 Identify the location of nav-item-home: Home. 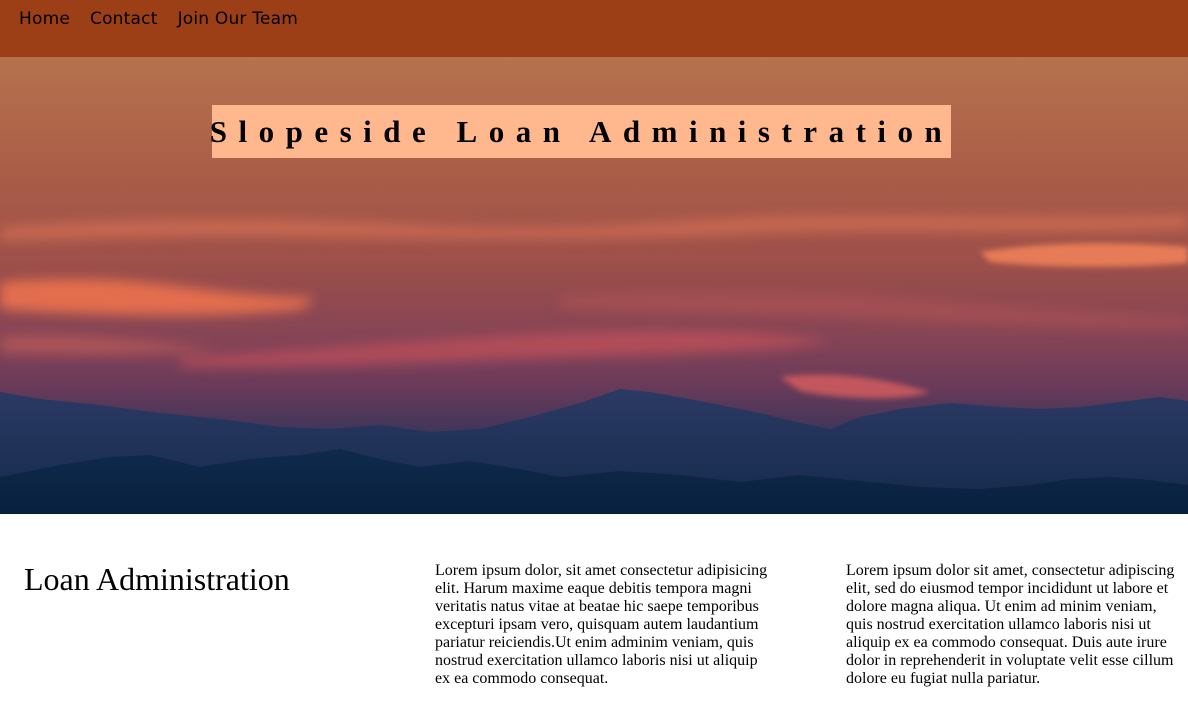
(44, 19).